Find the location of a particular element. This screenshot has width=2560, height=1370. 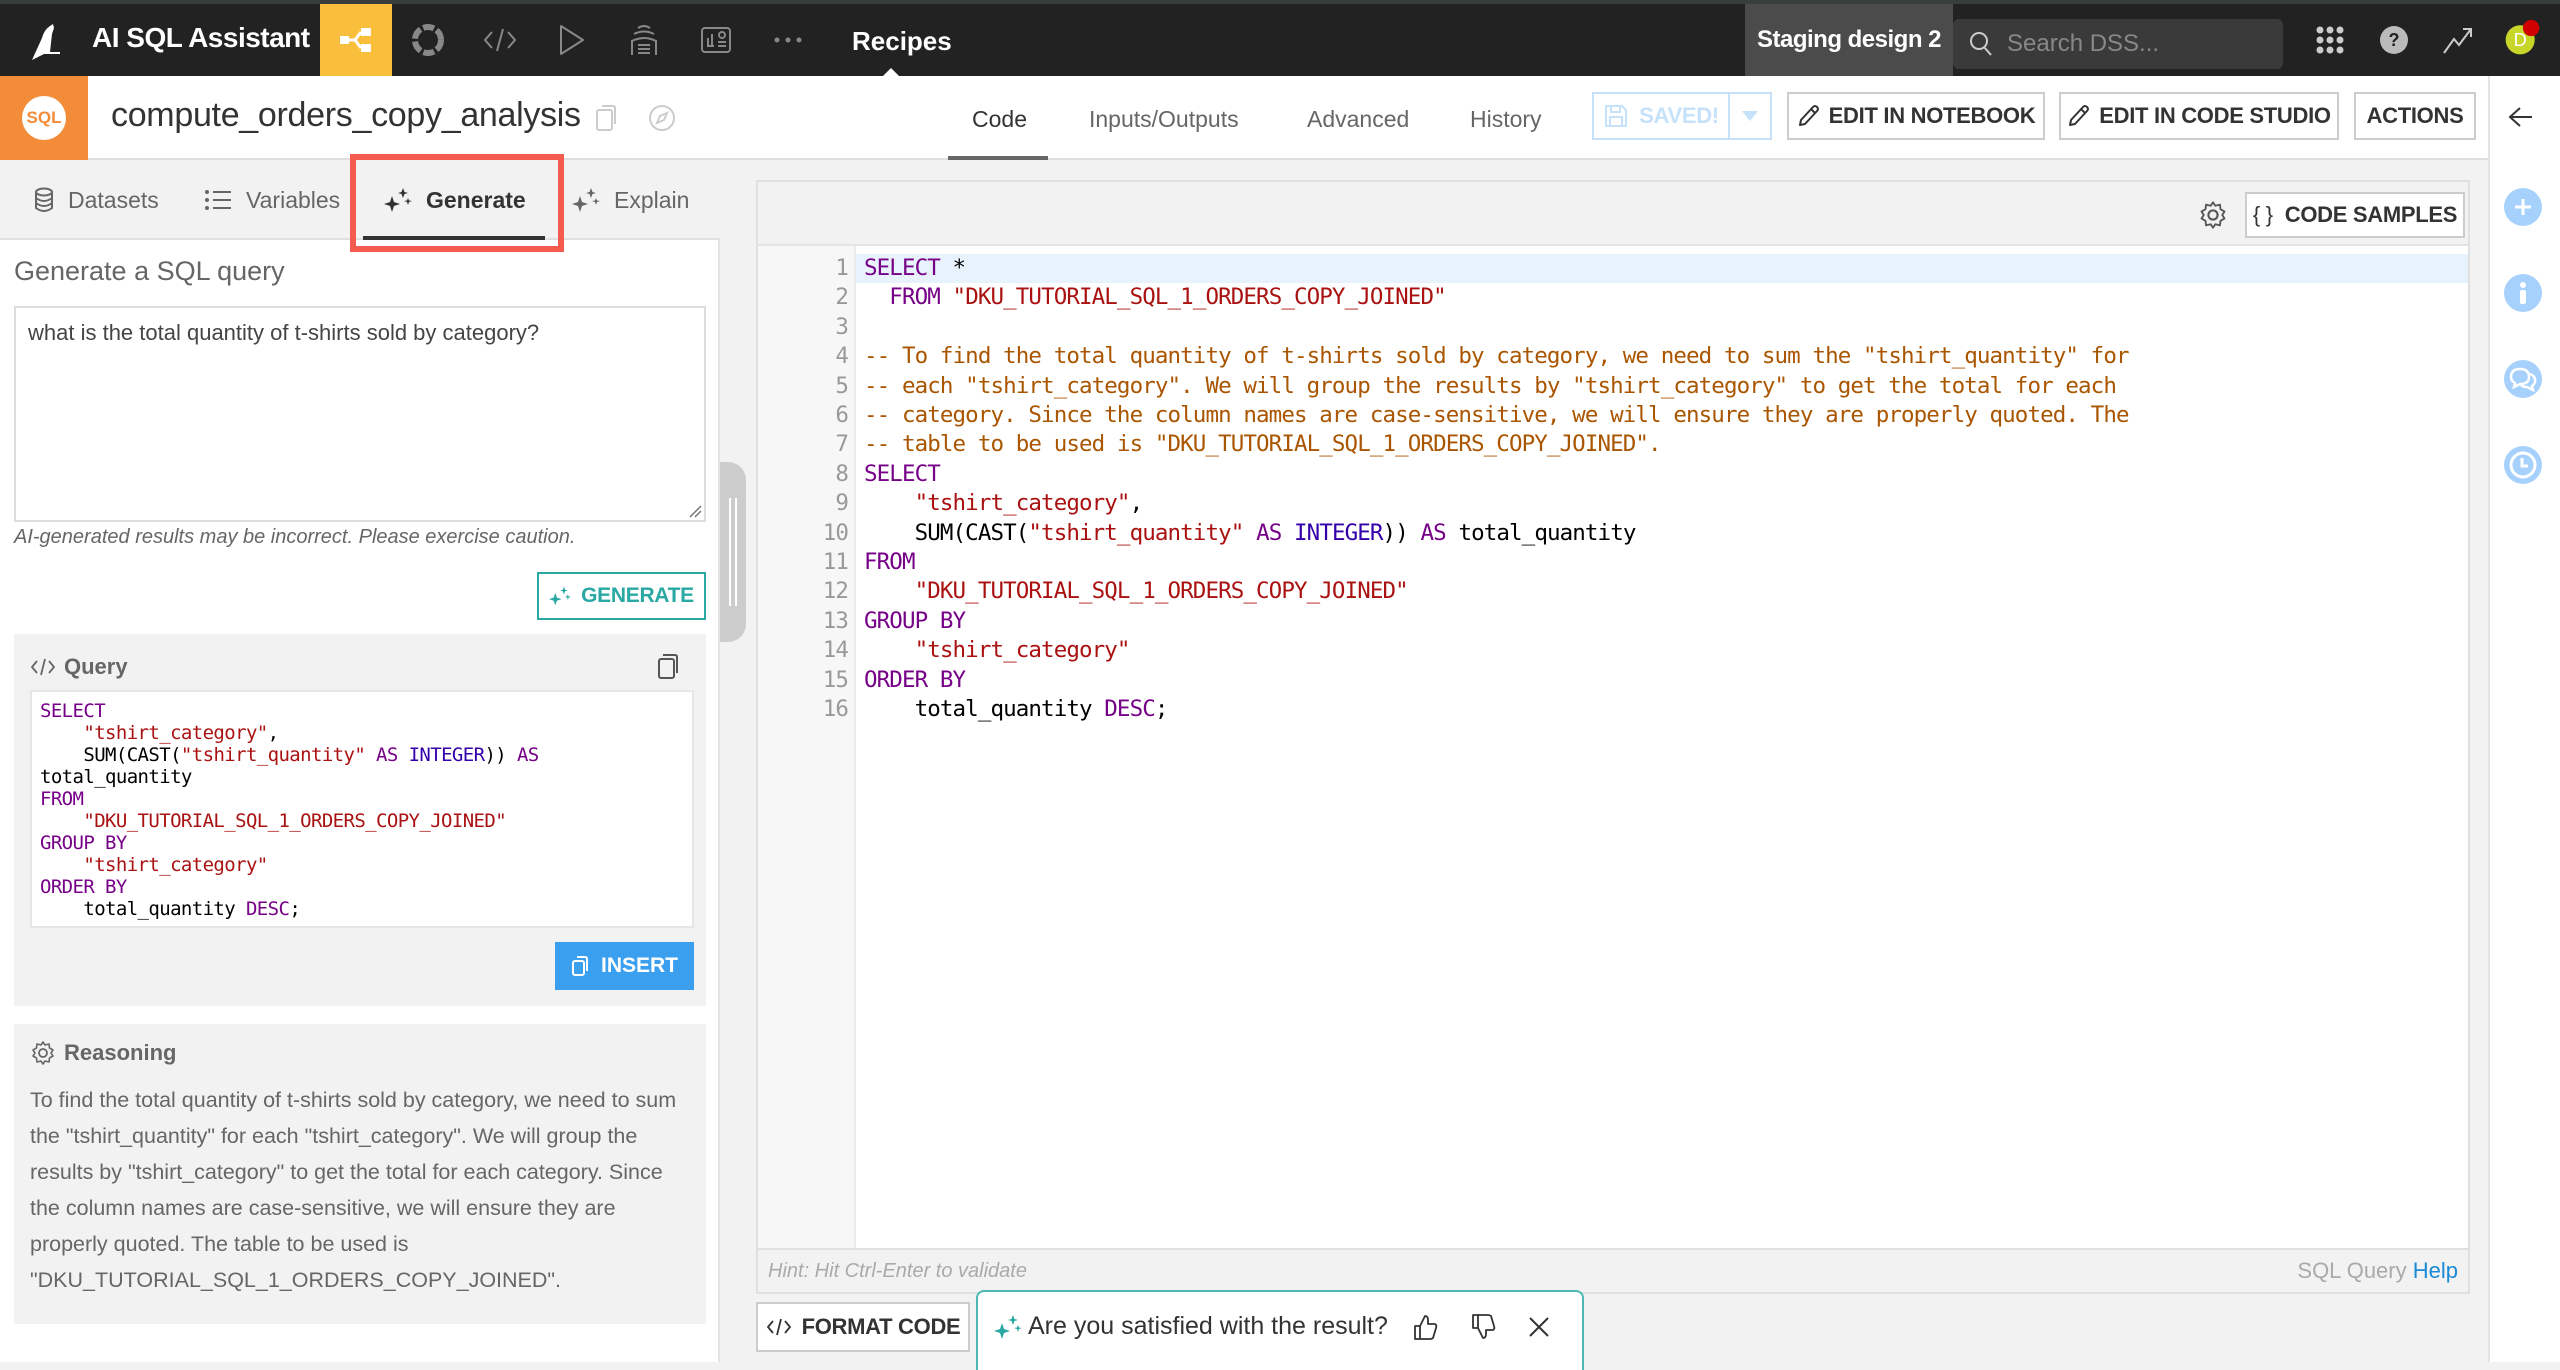

saved-button: SAVED! is located at coordinates (1660, 116).